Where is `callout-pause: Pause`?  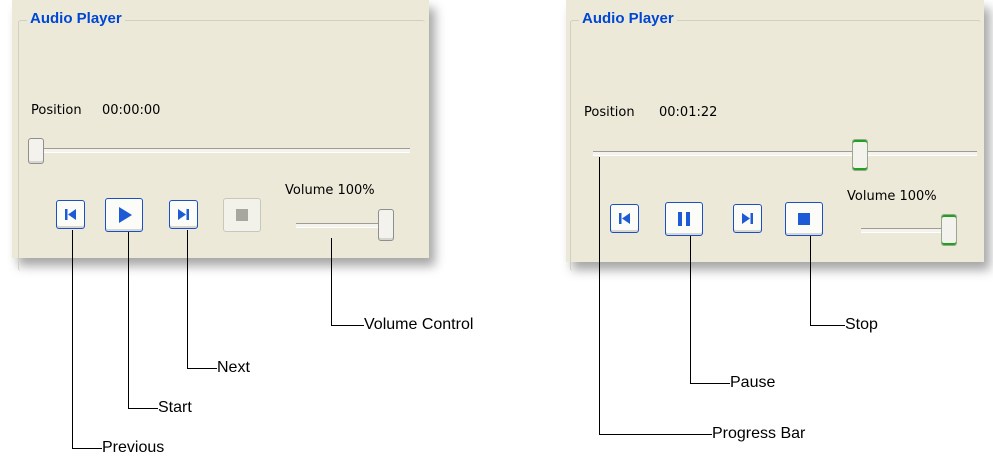
callout-pause: Pause is located at coordinates (753, 382).